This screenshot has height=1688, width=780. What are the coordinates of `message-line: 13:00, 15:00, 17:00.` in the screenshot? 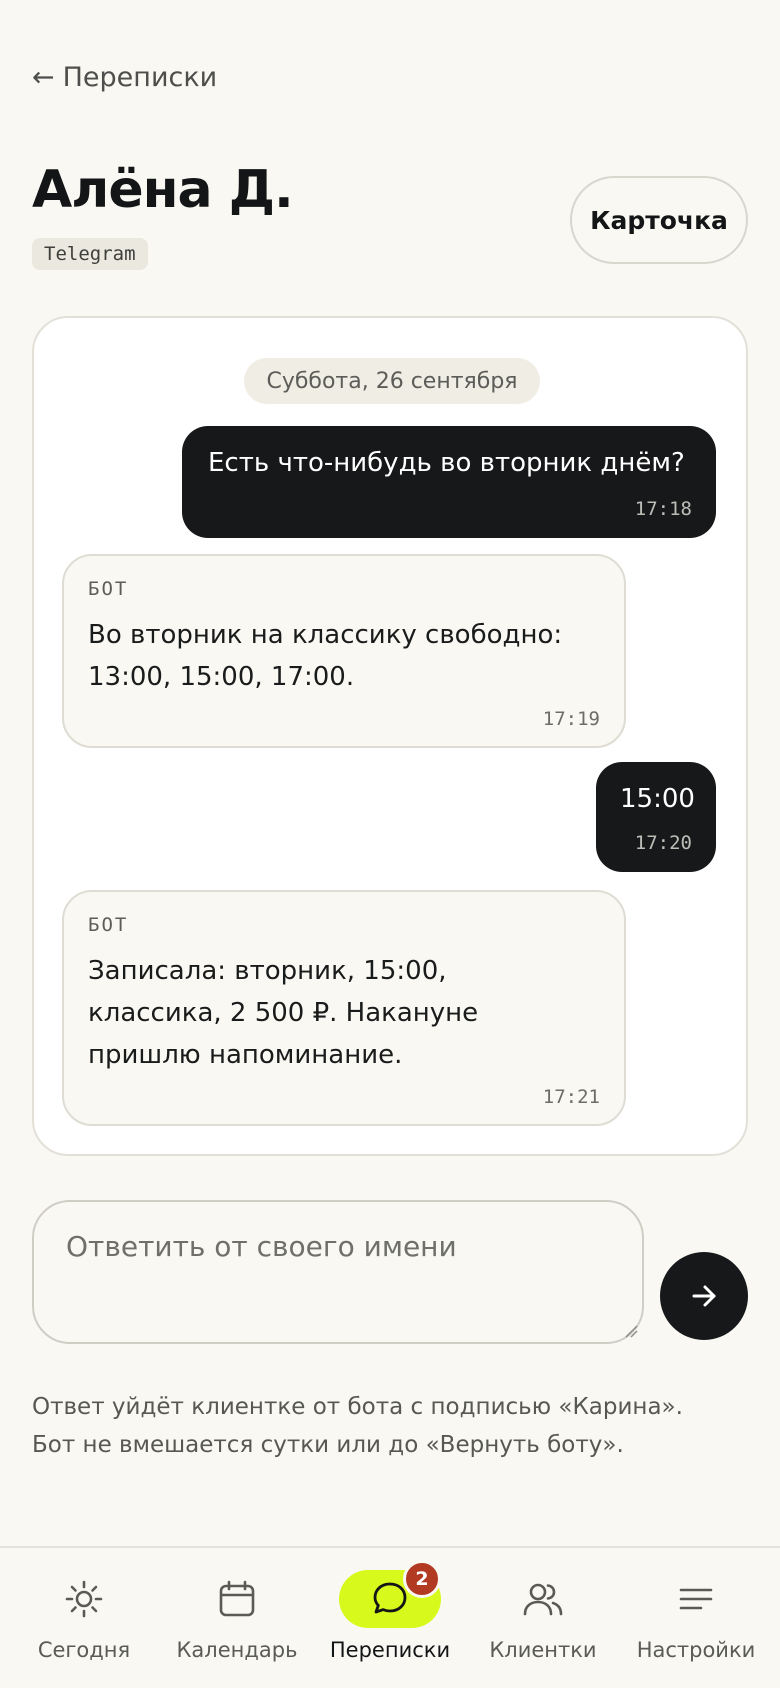 It's located at (221, 677).